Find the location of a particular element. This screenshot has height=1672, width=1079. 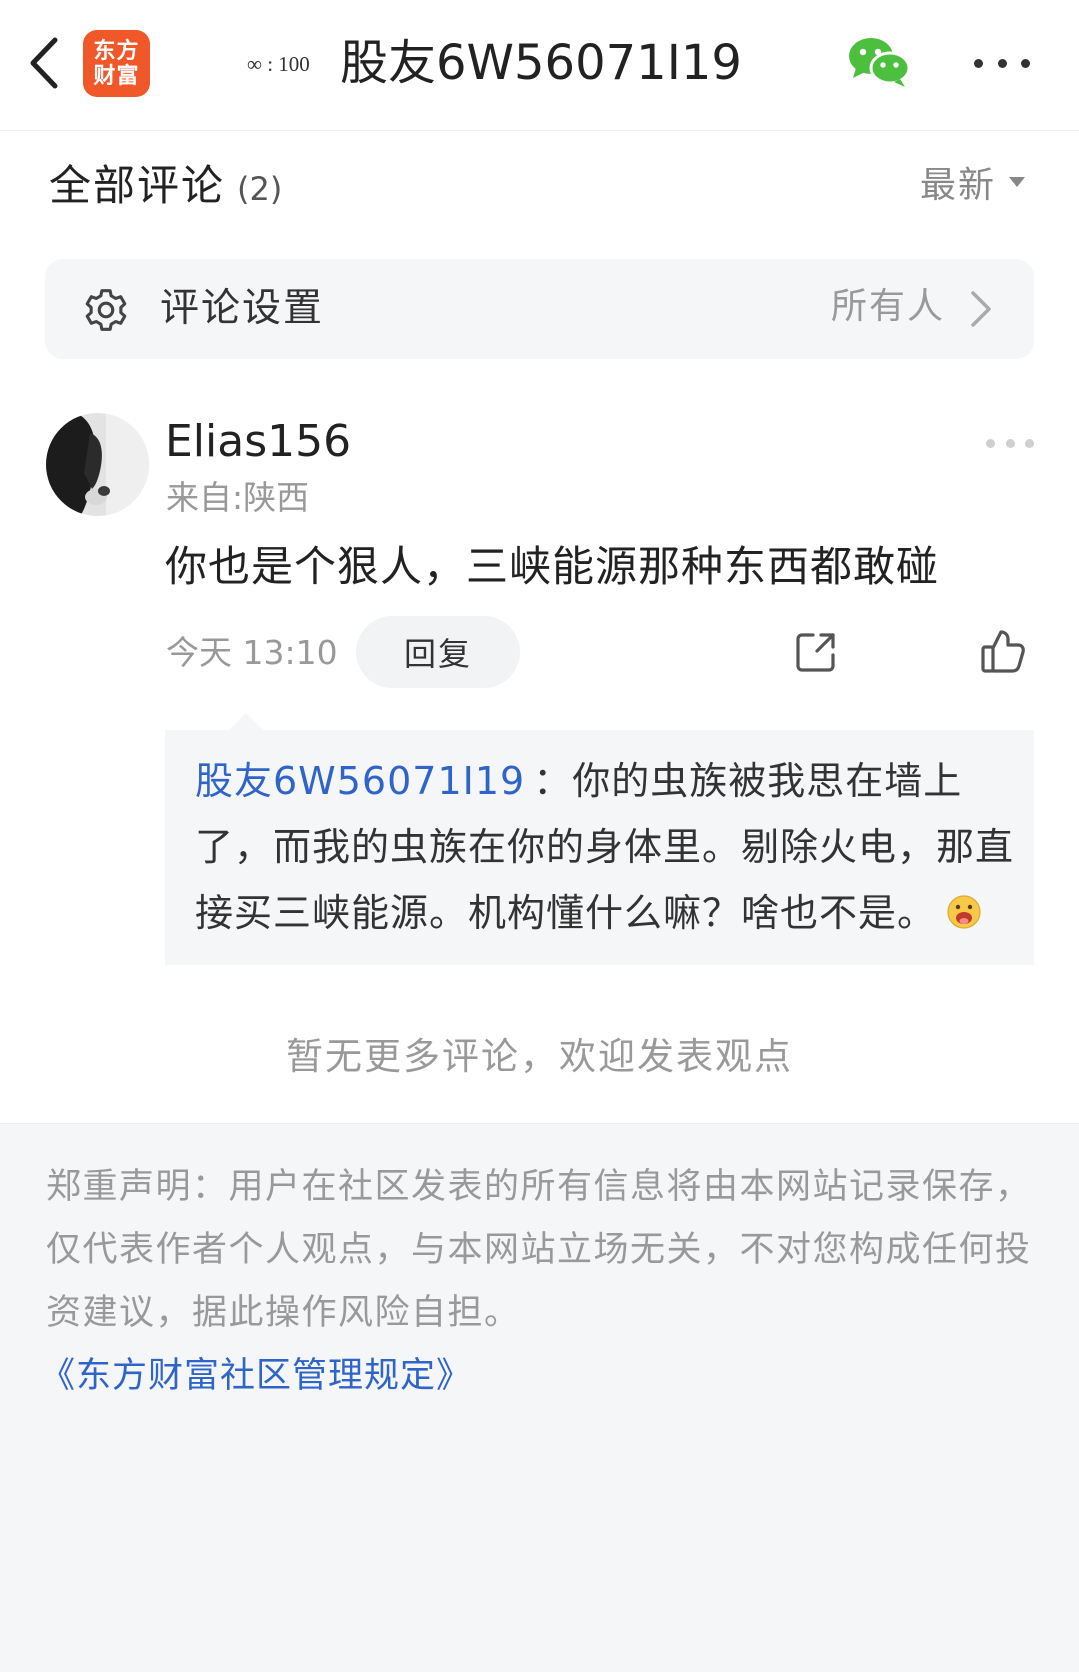

more-options-button is located at coordinates (1002, 63).